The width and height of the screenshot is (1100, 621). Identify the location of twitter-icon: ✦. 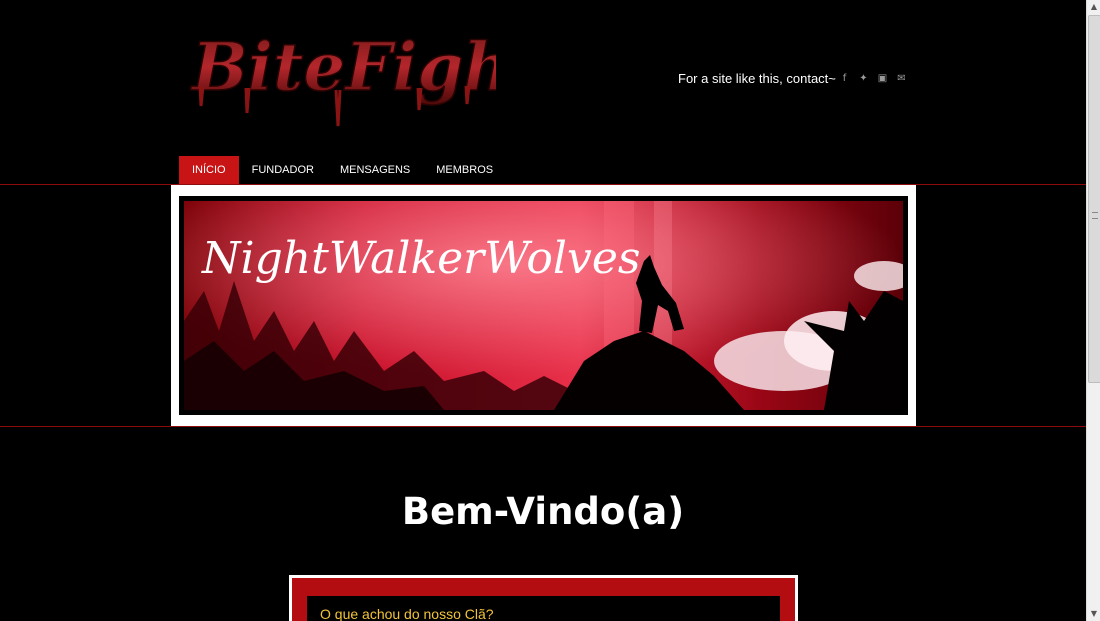
(863, 78).